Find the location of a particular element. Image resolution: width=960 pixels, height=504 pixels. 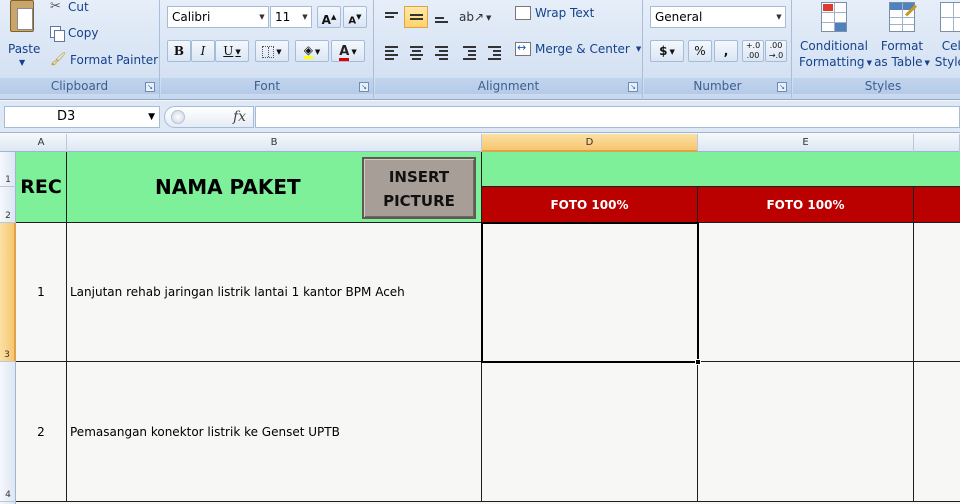

decrease-decimal-button: .00 →.0 is located at coordinates (776, 51).